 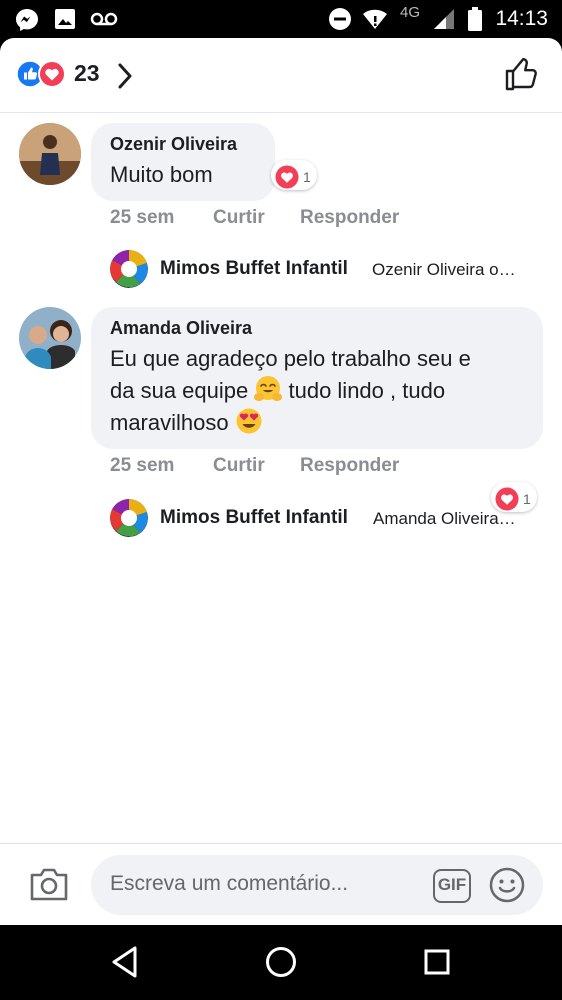 What do you see at coordinates (521, 18) in the screenshot?
I see `clock: 14:13` at bounding box center [521, 18].